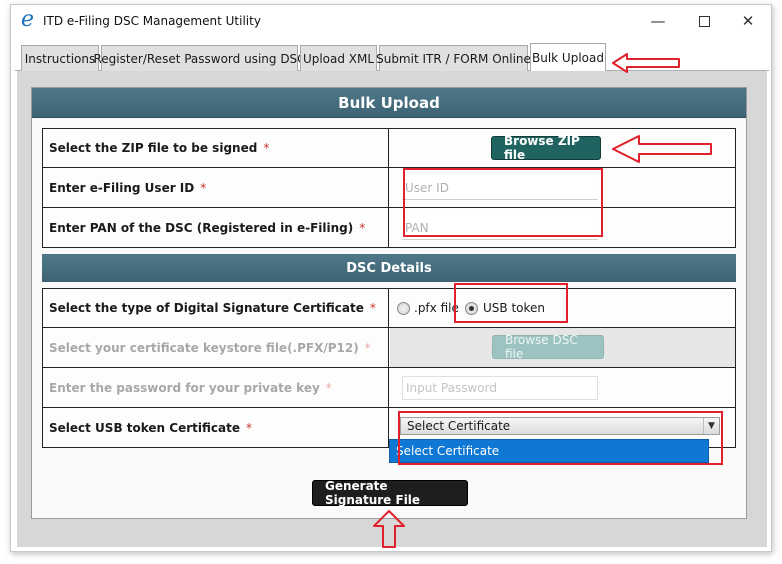  Describe the element at coordinates (662, 149) in the screenshot. I see `annotation-arrow-browse-zip` at that location.